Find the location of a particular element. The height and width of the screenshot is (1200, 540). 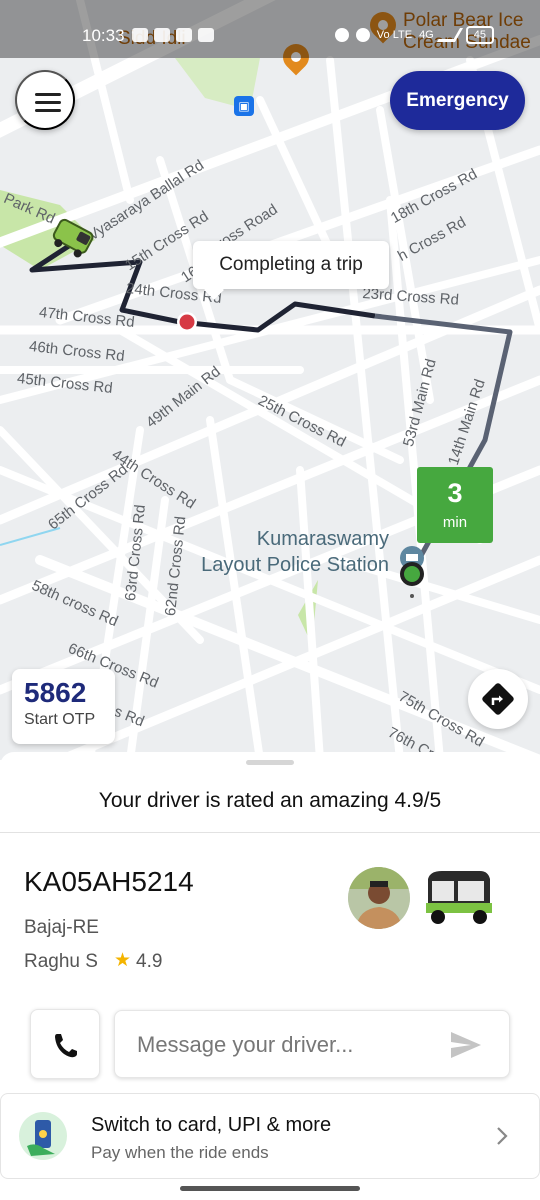

notification-icons is located at coordinates (173, 35).